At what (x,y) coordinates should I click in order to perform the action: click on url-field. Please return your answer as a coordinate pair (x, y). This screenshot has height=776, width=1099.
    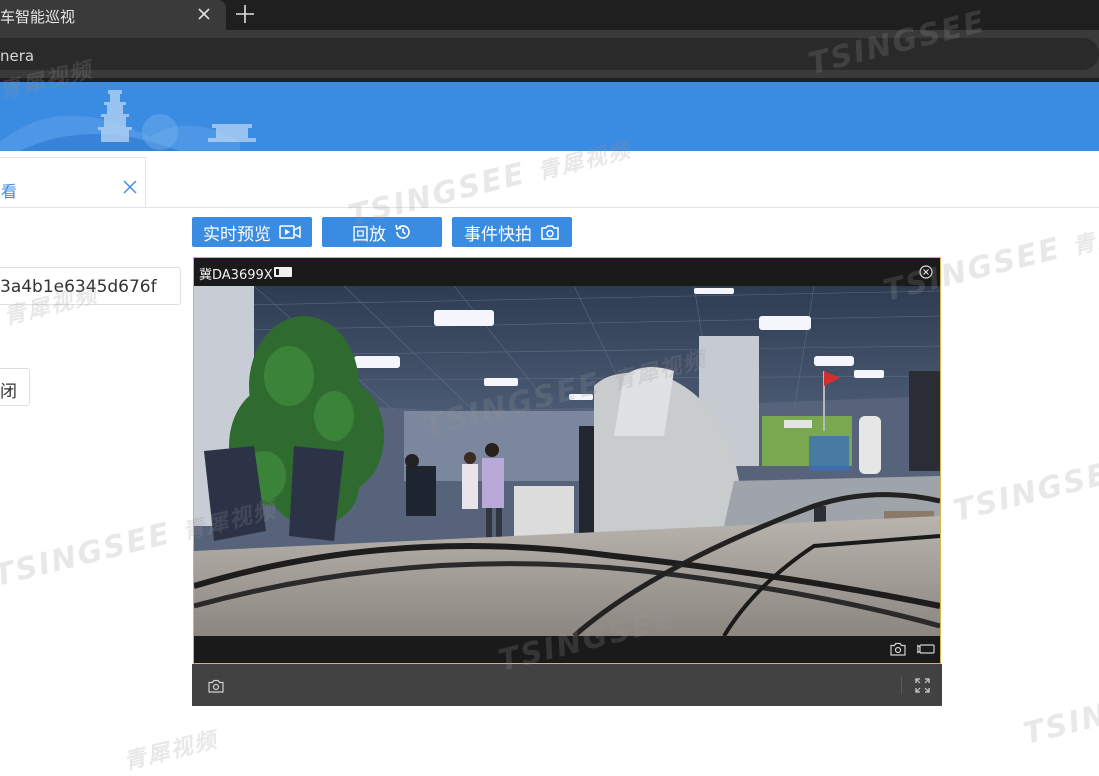
    Looking at the image, I should click on (549, 54).